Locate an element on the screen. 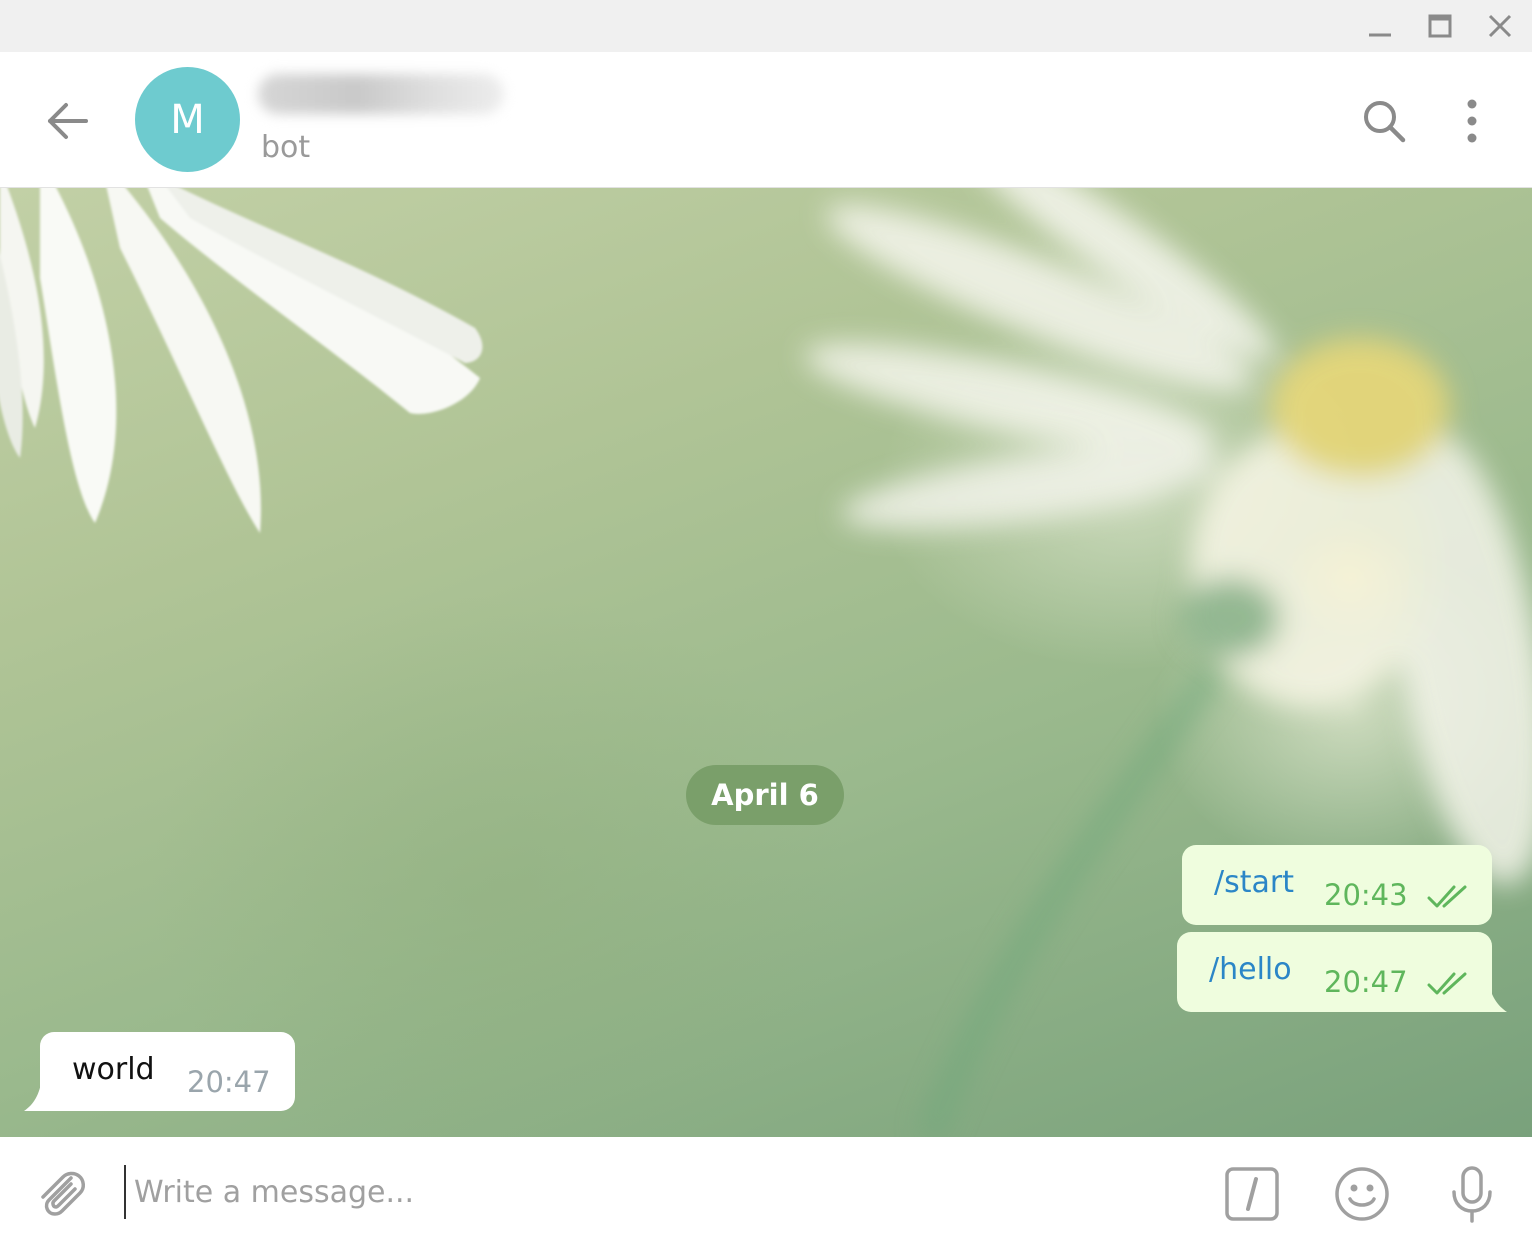 This screenshot has width=1532, height=1252. attach-button is located at coordinates (61, 1194).